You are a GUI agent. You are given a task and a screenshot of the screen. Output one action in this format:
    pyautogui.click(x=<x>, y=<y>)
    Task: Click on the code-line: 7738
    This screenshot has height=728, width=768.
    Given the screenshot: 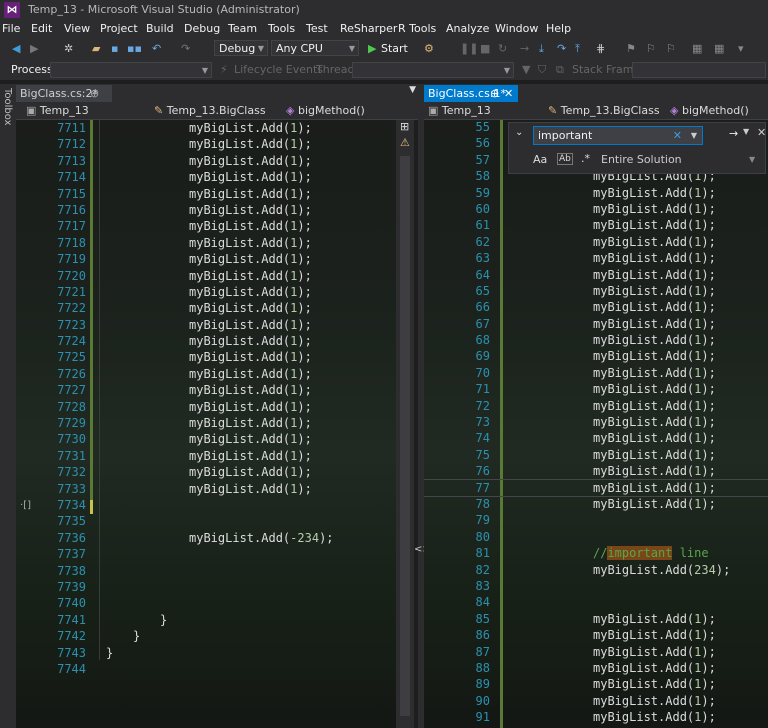 What is the action you would take?
    pyautogui.click(x=206, y=571)
    